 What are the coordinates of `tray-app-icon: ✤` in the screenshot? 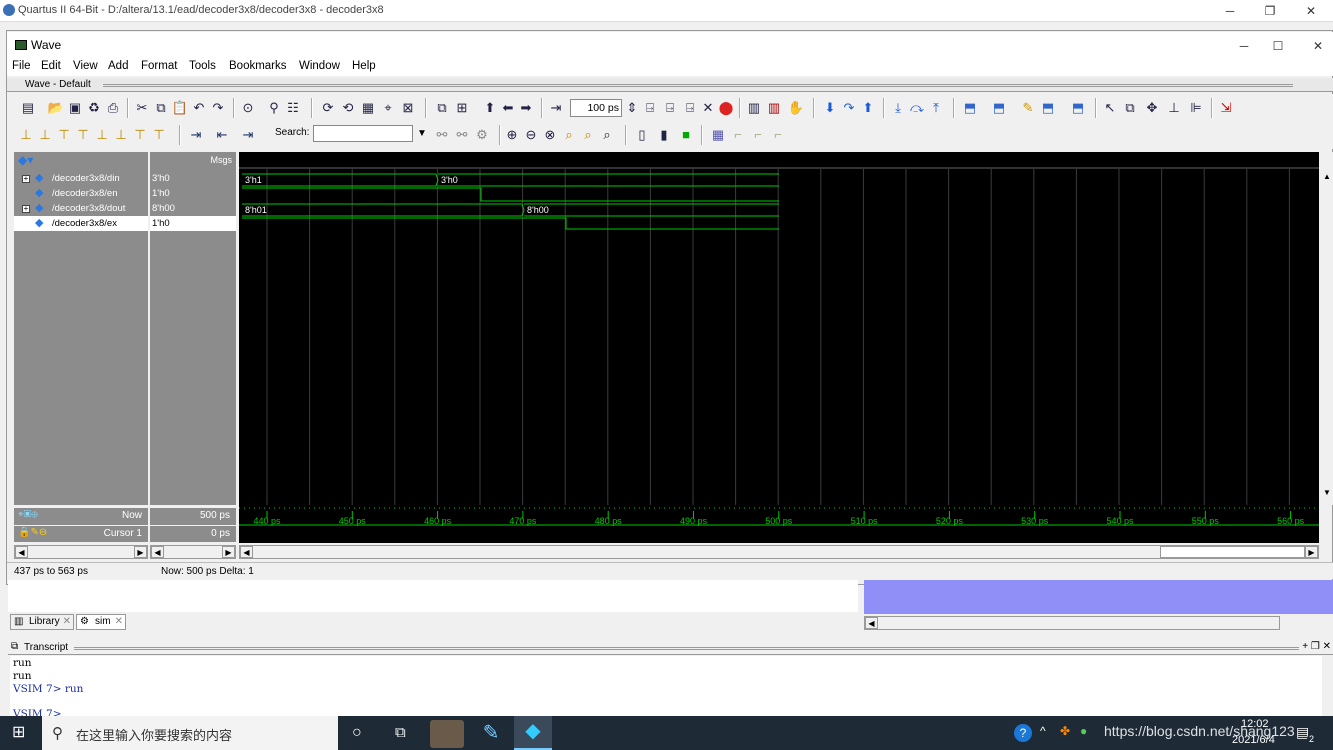 It's located at (1065, 731).